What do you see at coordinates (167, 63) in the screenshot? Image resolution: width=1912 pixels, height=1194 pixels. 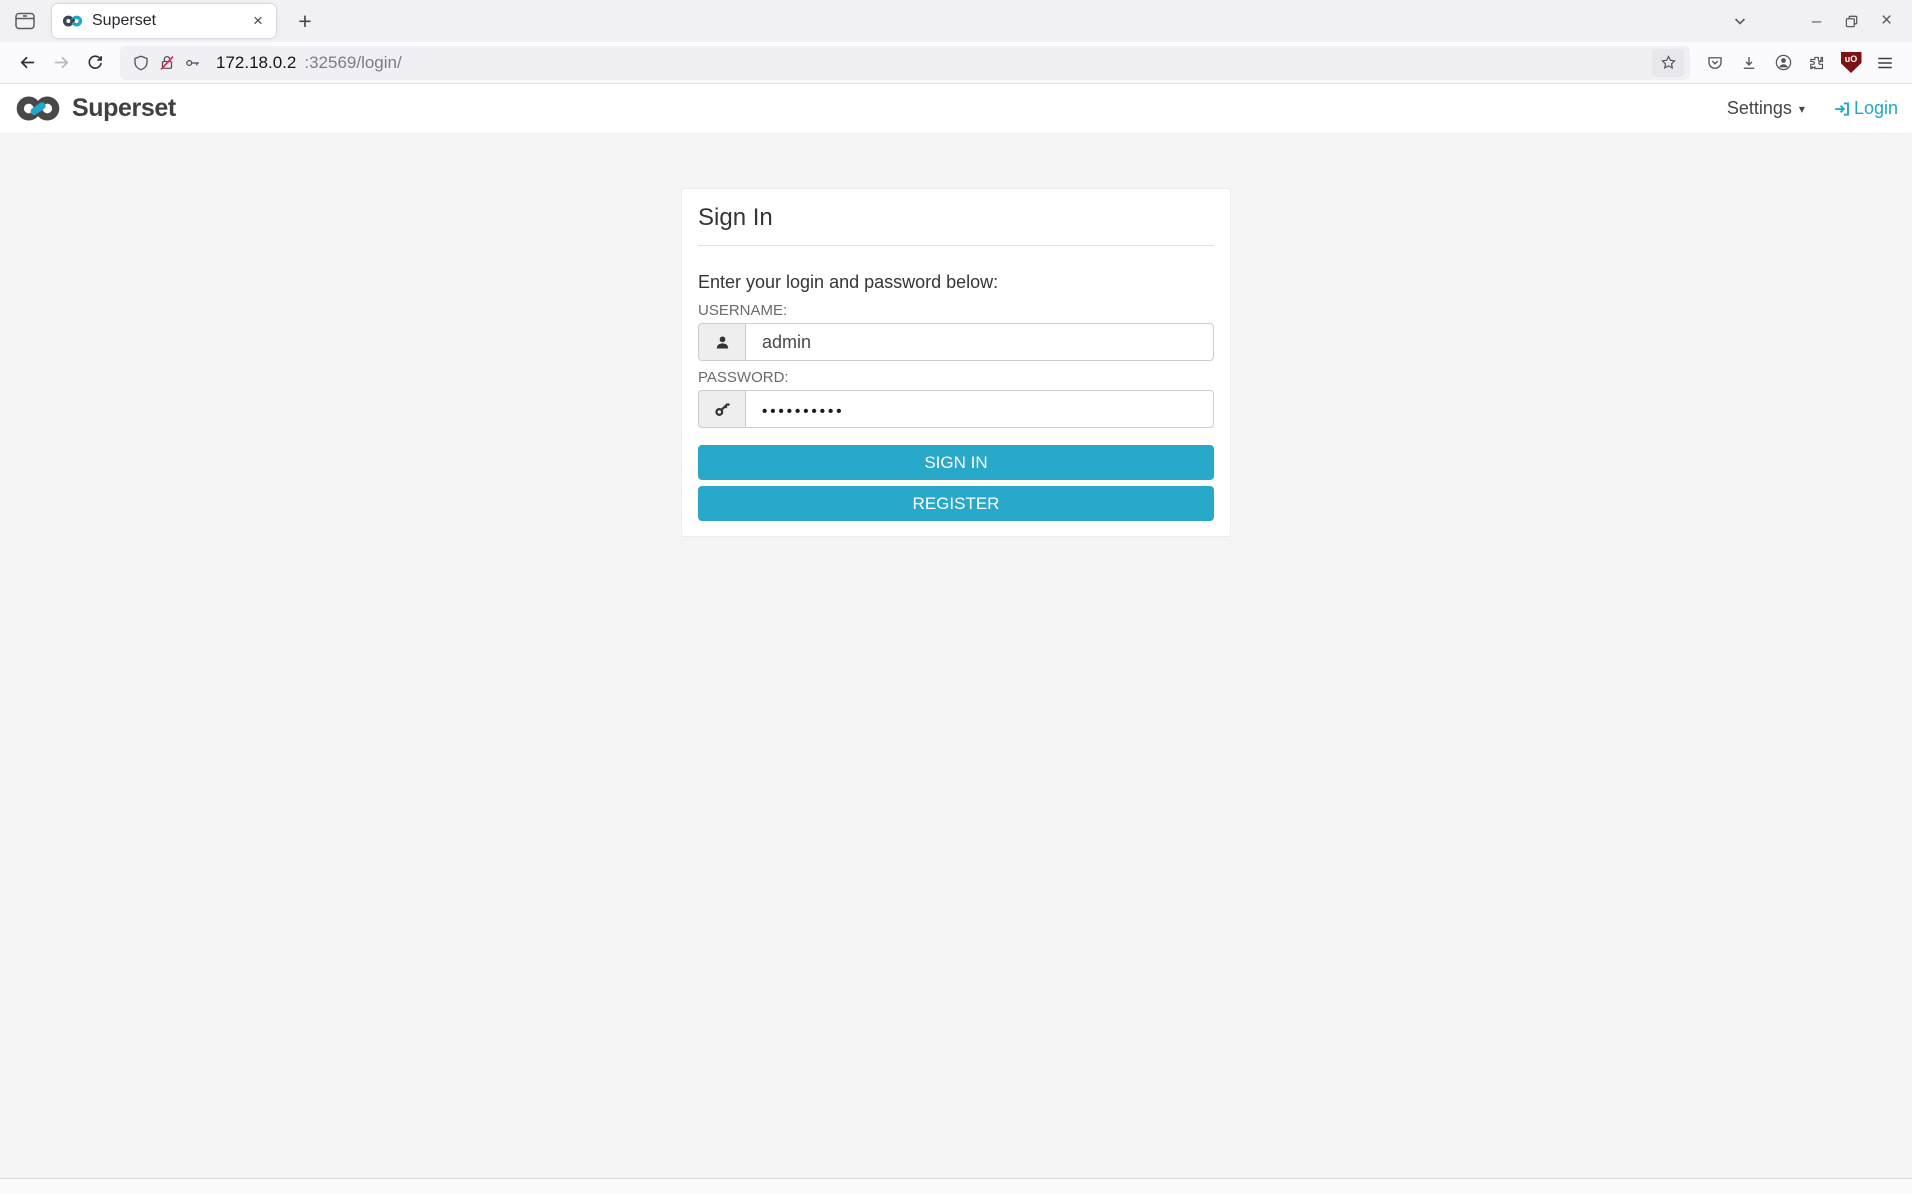 I see `insecure-connection-lock-icon` at bounding box center [167, 63].